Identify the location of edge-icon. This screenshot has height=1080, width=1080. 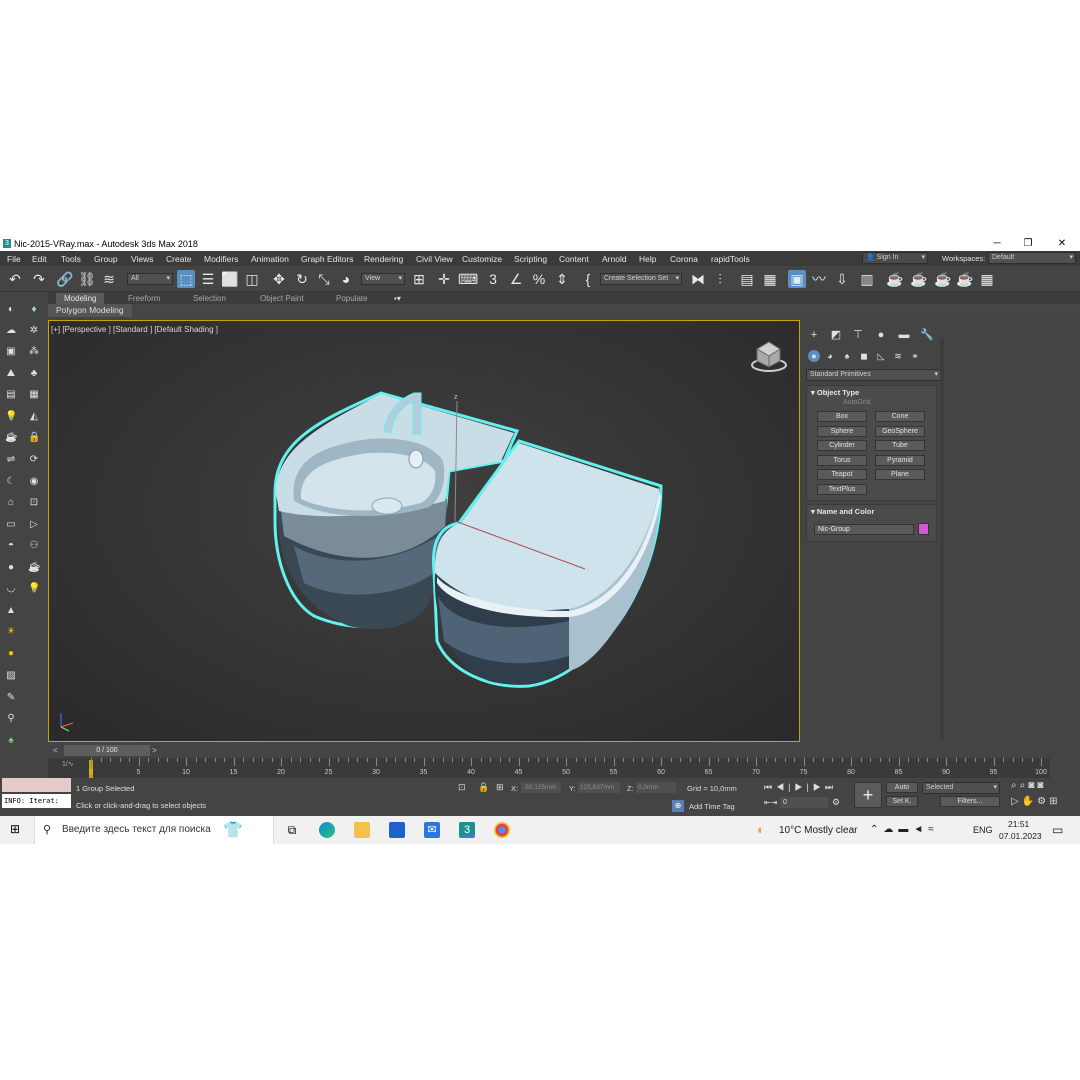
(327, 830).